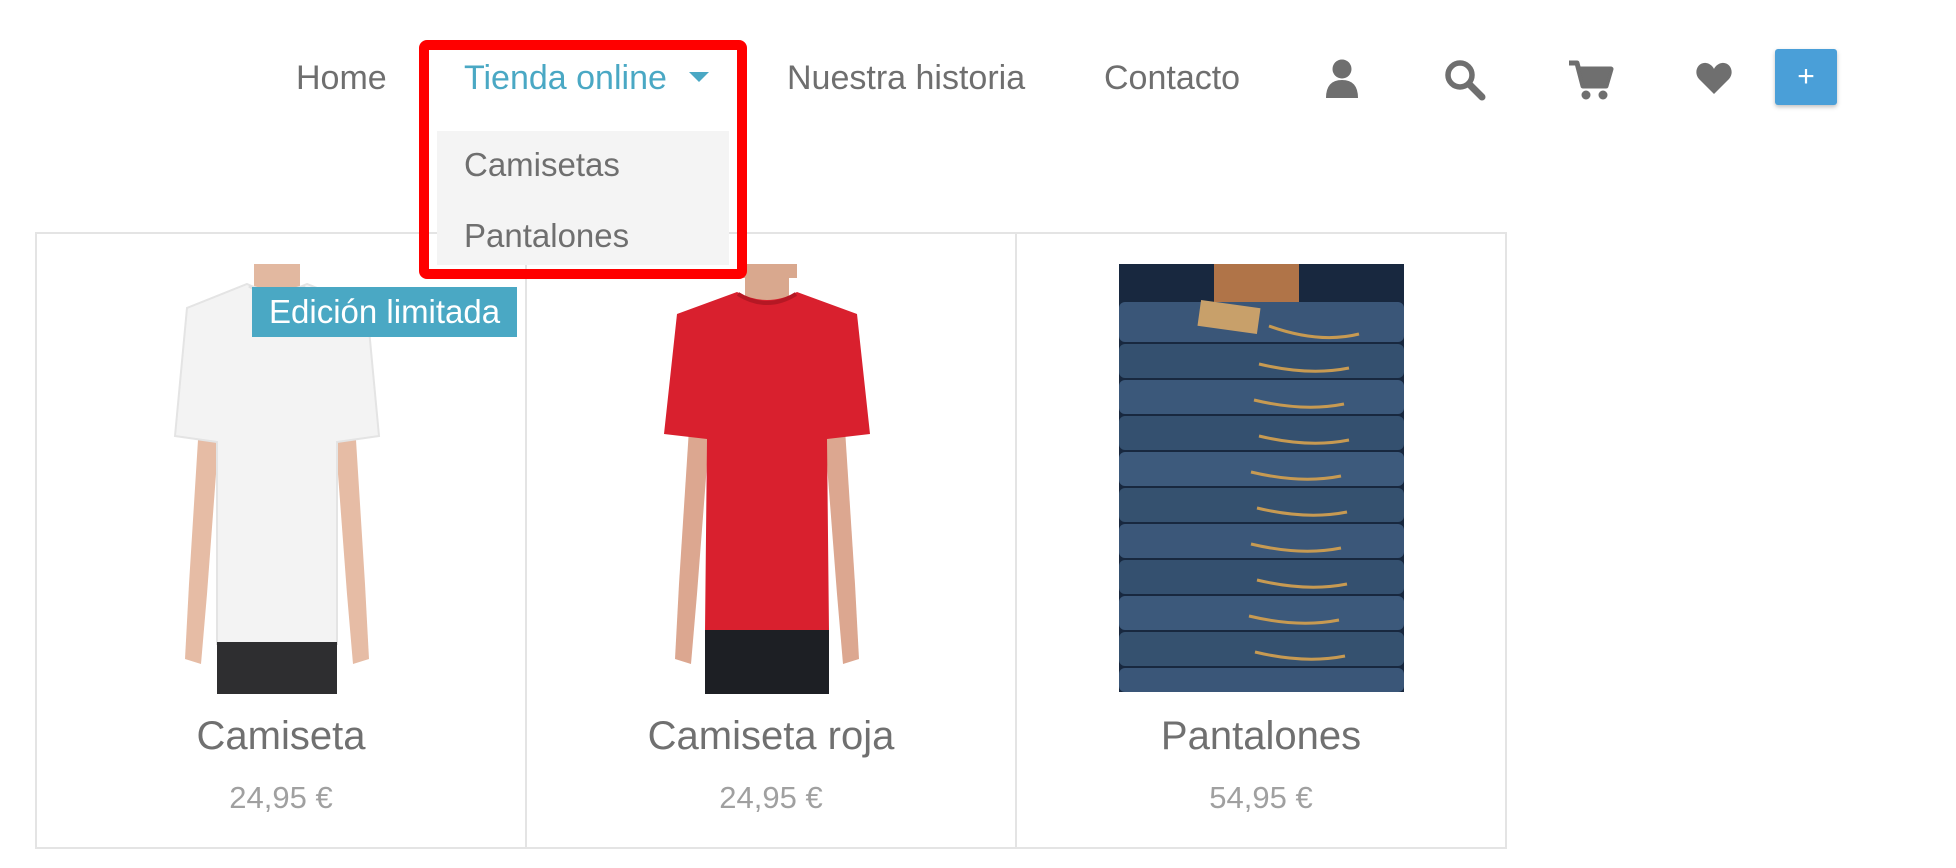 The width and height of the screenshot is (1956, 868). Describe the element at coordinates (1261, 736) in the screenshot. I see `product-name: Pantalones` at that location.